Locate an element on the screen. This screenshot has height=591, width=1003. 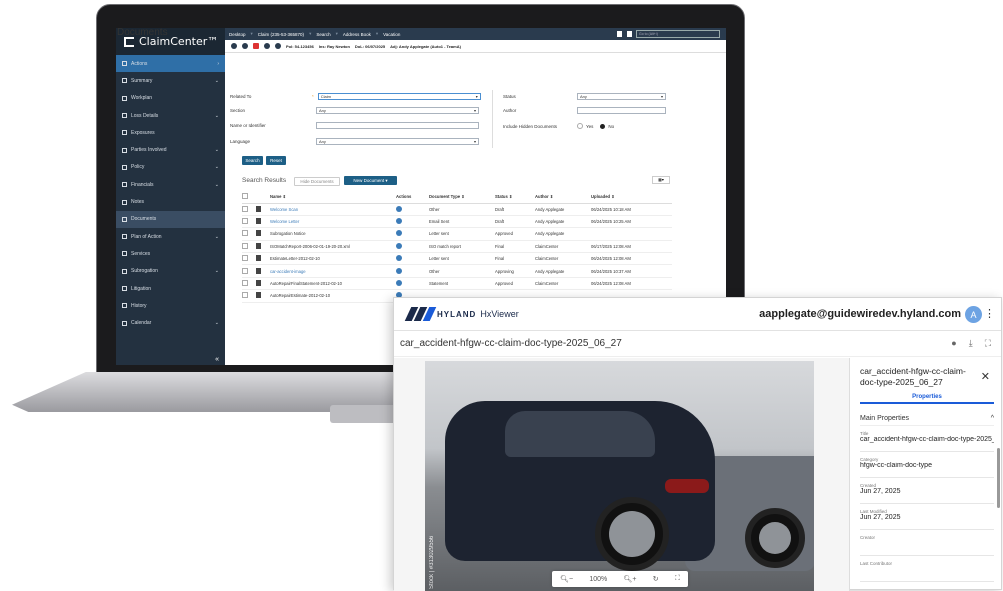
col-status: Status ⇕ is located at coordinates (515, 197).